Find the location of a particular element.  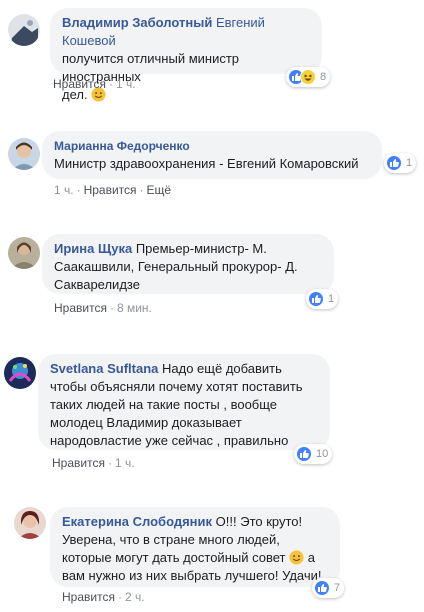

comment-text-line4: вам нужно из них выбрать лучшего! Удачи! is located at coordinates (192, 575).